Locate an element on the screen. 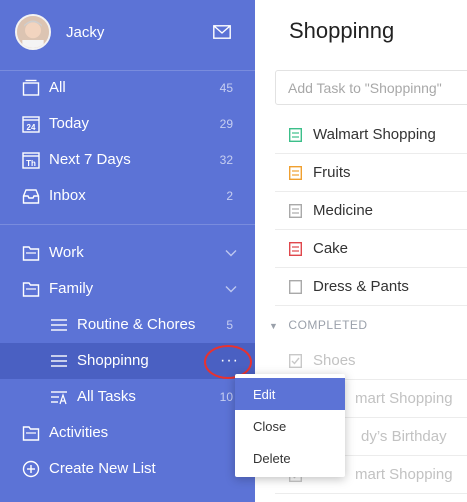 Image resolution: width=467 pixels, height=502 pixels. completed-section-header: ▼ COMPLETED is located at coordinates (318, 325).